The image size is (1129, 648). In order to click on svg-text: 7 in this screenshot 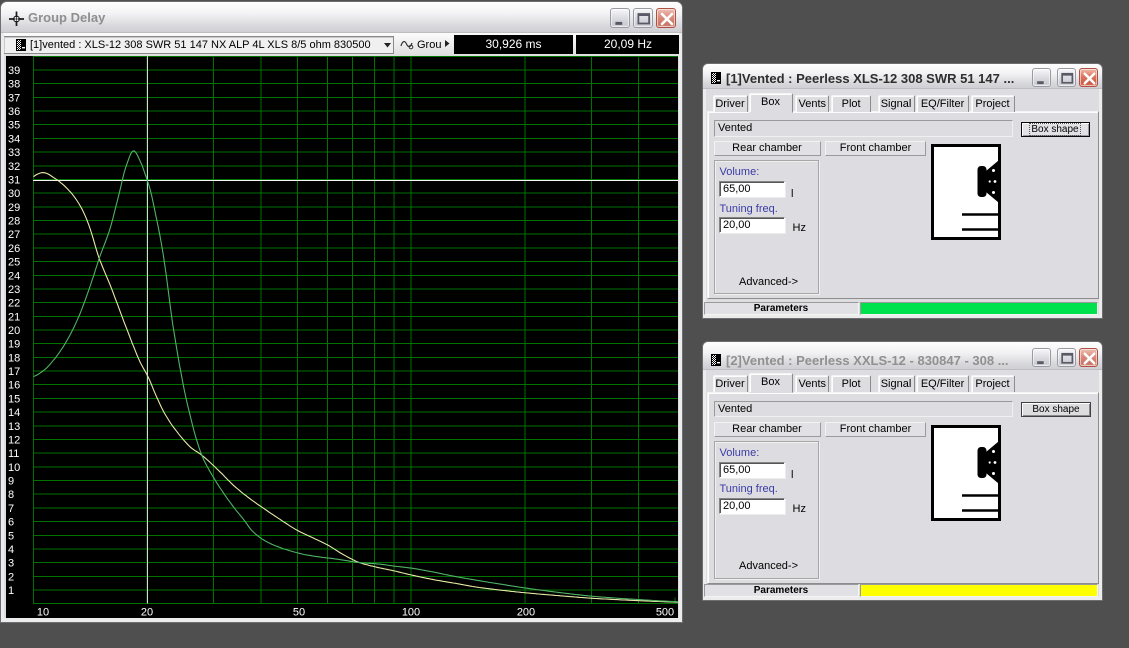, I will do `click(11, 509)`.